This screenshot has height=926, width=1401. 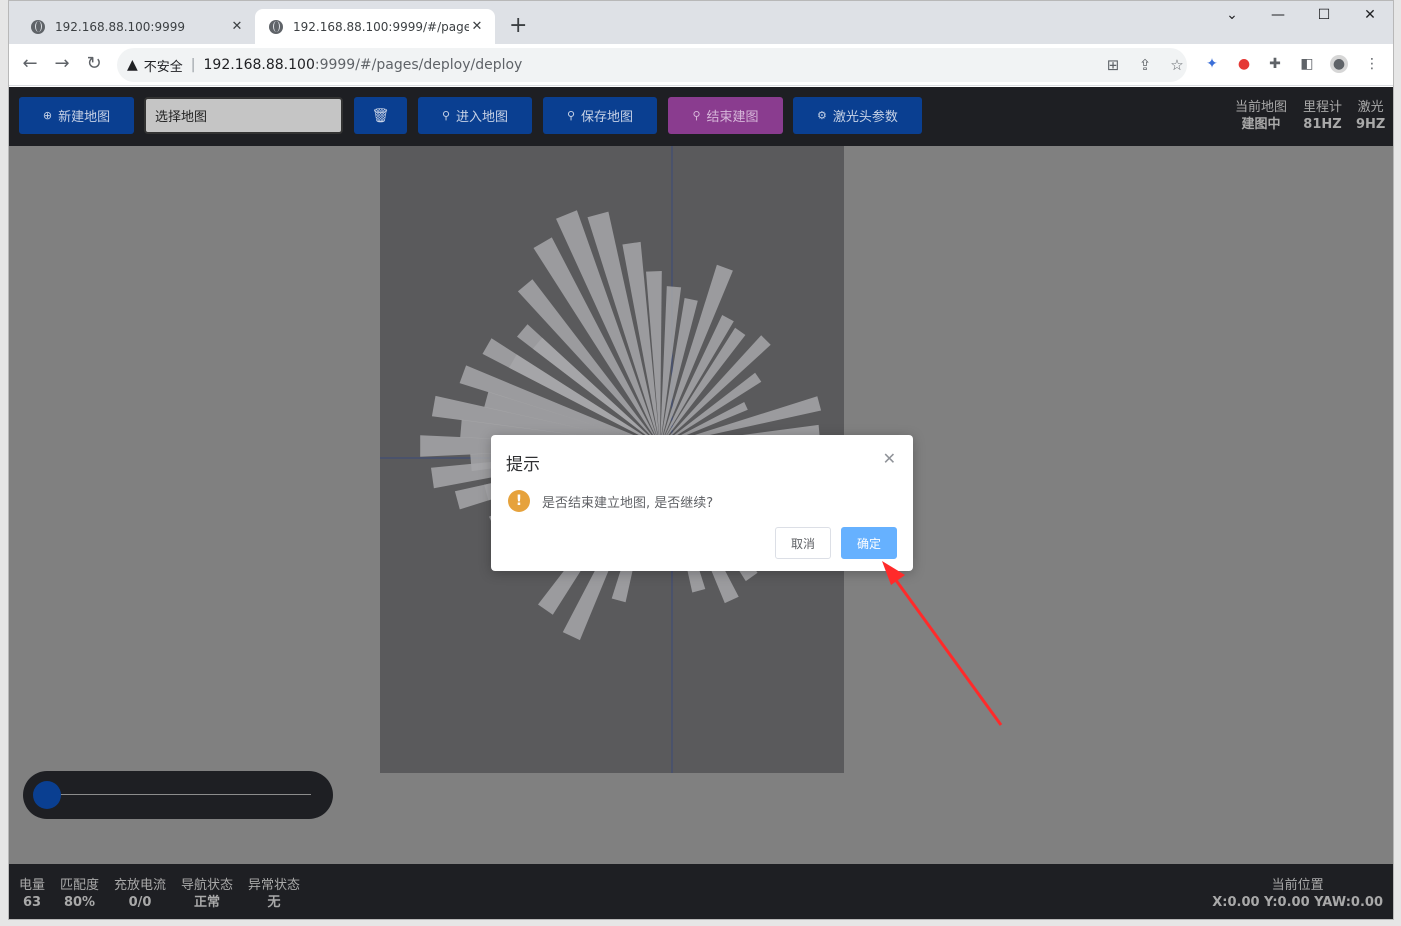 I want to click on stat-label: 电量, so click(x=32, y=885).